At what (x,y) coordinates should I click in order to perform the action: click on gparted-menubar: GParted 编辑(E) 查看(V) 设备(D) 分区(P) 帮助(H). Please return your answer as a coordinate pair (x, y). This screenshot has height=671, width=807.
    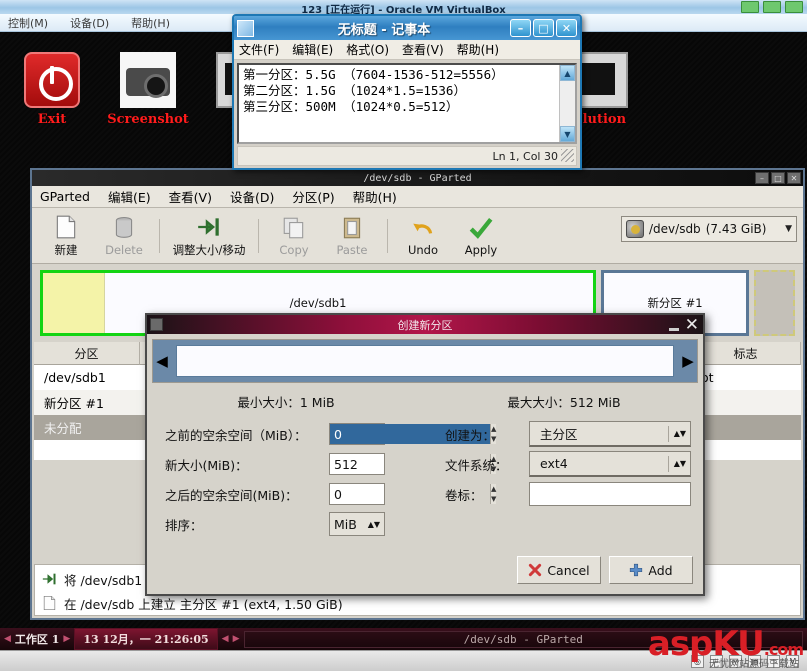
    Looking at the image, I should click on (417, 197).